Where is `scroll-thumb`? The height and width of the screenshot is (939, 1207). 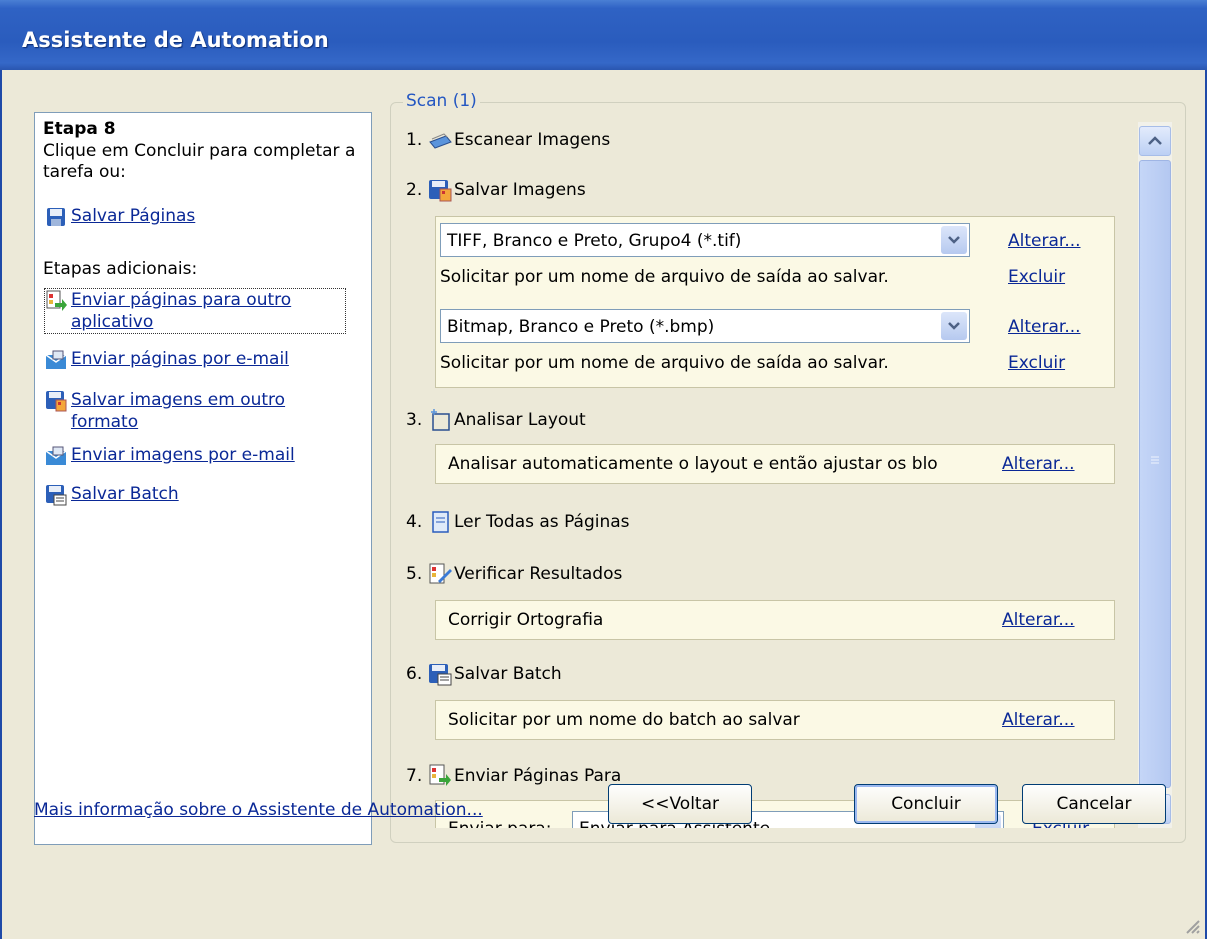
scroll-thumb is located at coordinates (1155, 474).